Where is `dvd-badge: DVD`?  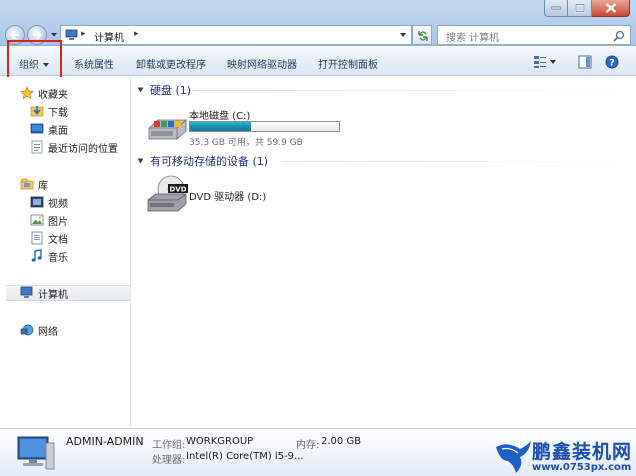 dvd-badge: DVD is located at coordinates (177, 190).